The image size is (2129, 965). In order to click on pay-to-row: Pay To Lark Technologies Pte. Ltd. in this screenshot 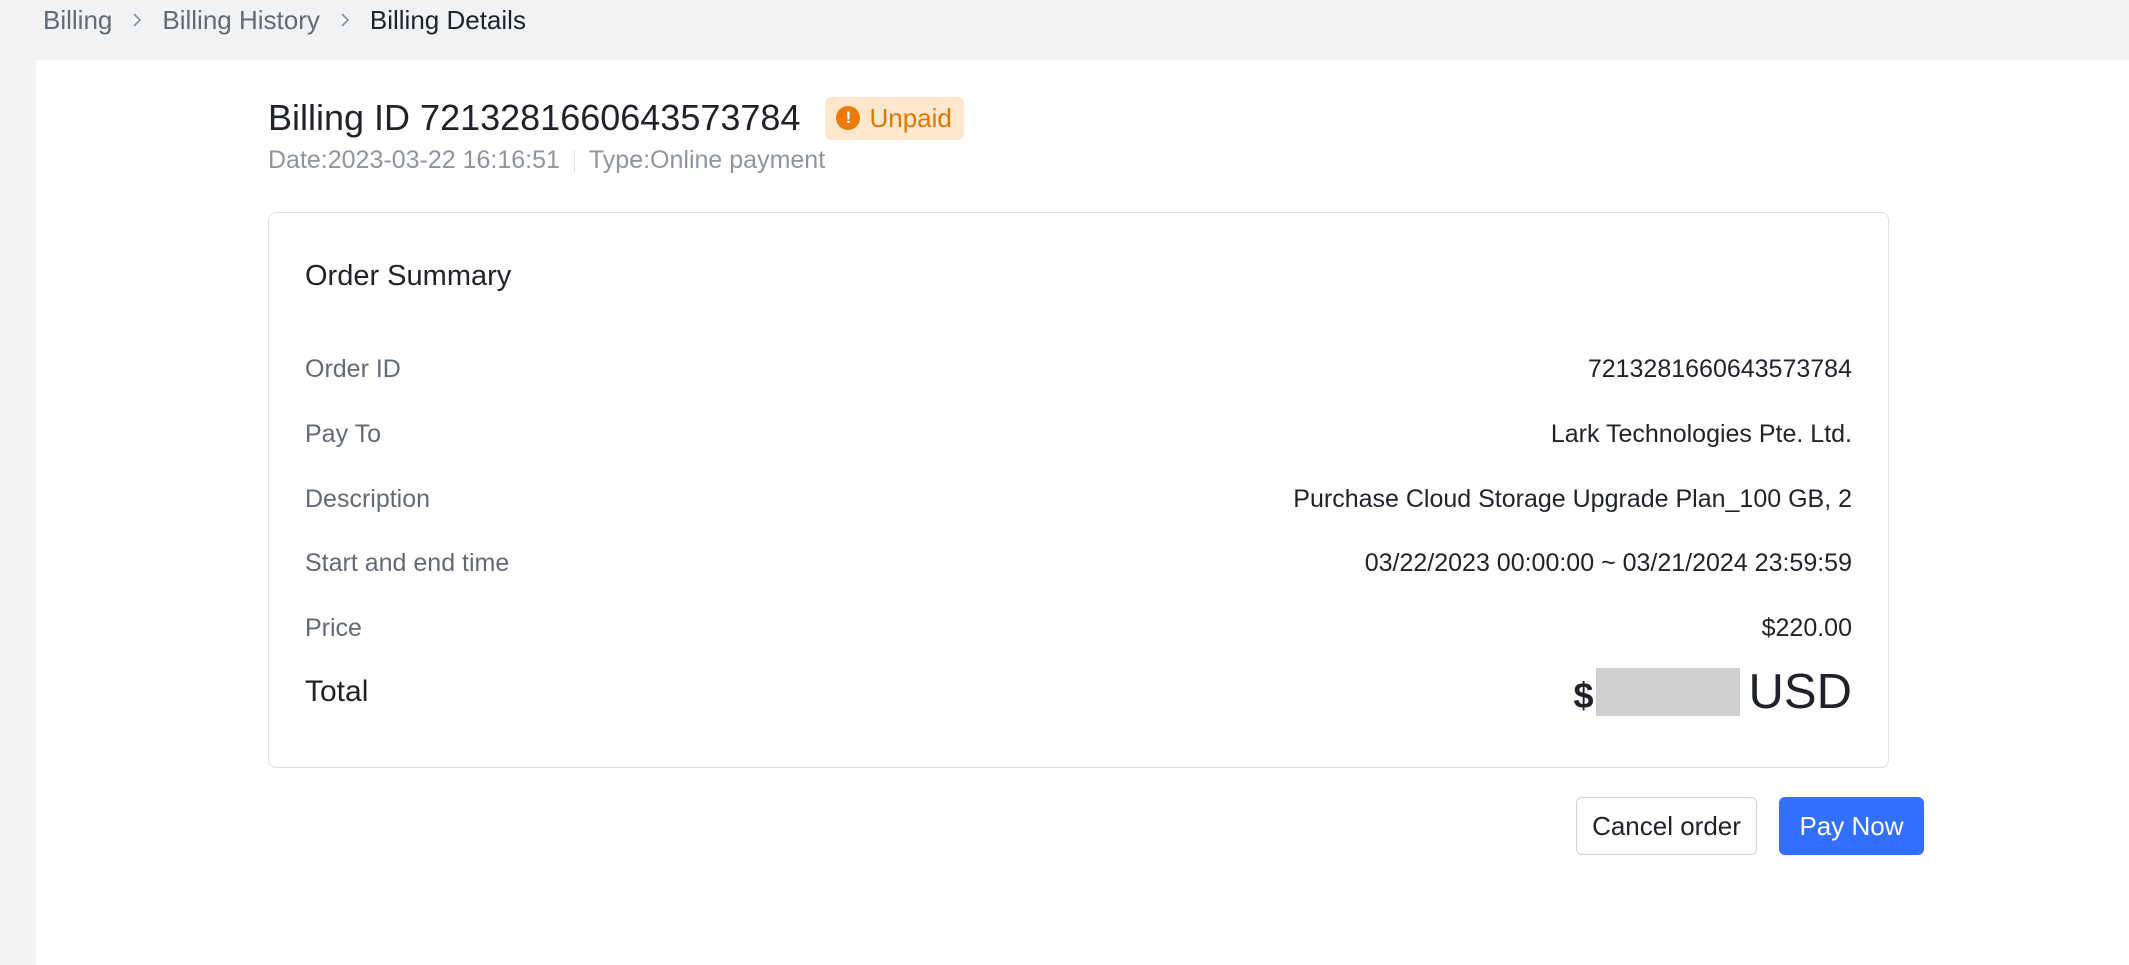, I will do `click(1078, 434)`.